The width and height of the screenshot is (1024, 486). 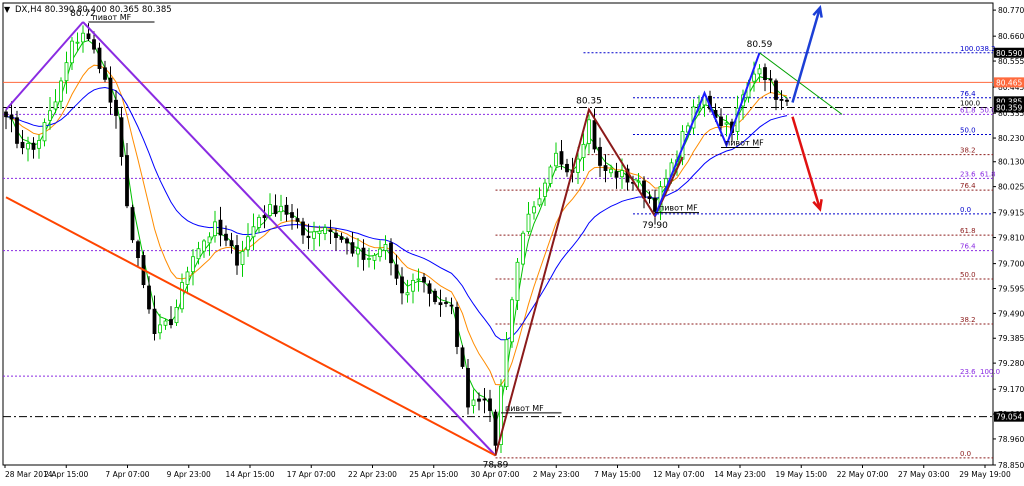 What do you see at coordinates (740, 474) in the screenshot?
I see `time-tick-label: 14 May 23:00` at bounding box center [740, 474].